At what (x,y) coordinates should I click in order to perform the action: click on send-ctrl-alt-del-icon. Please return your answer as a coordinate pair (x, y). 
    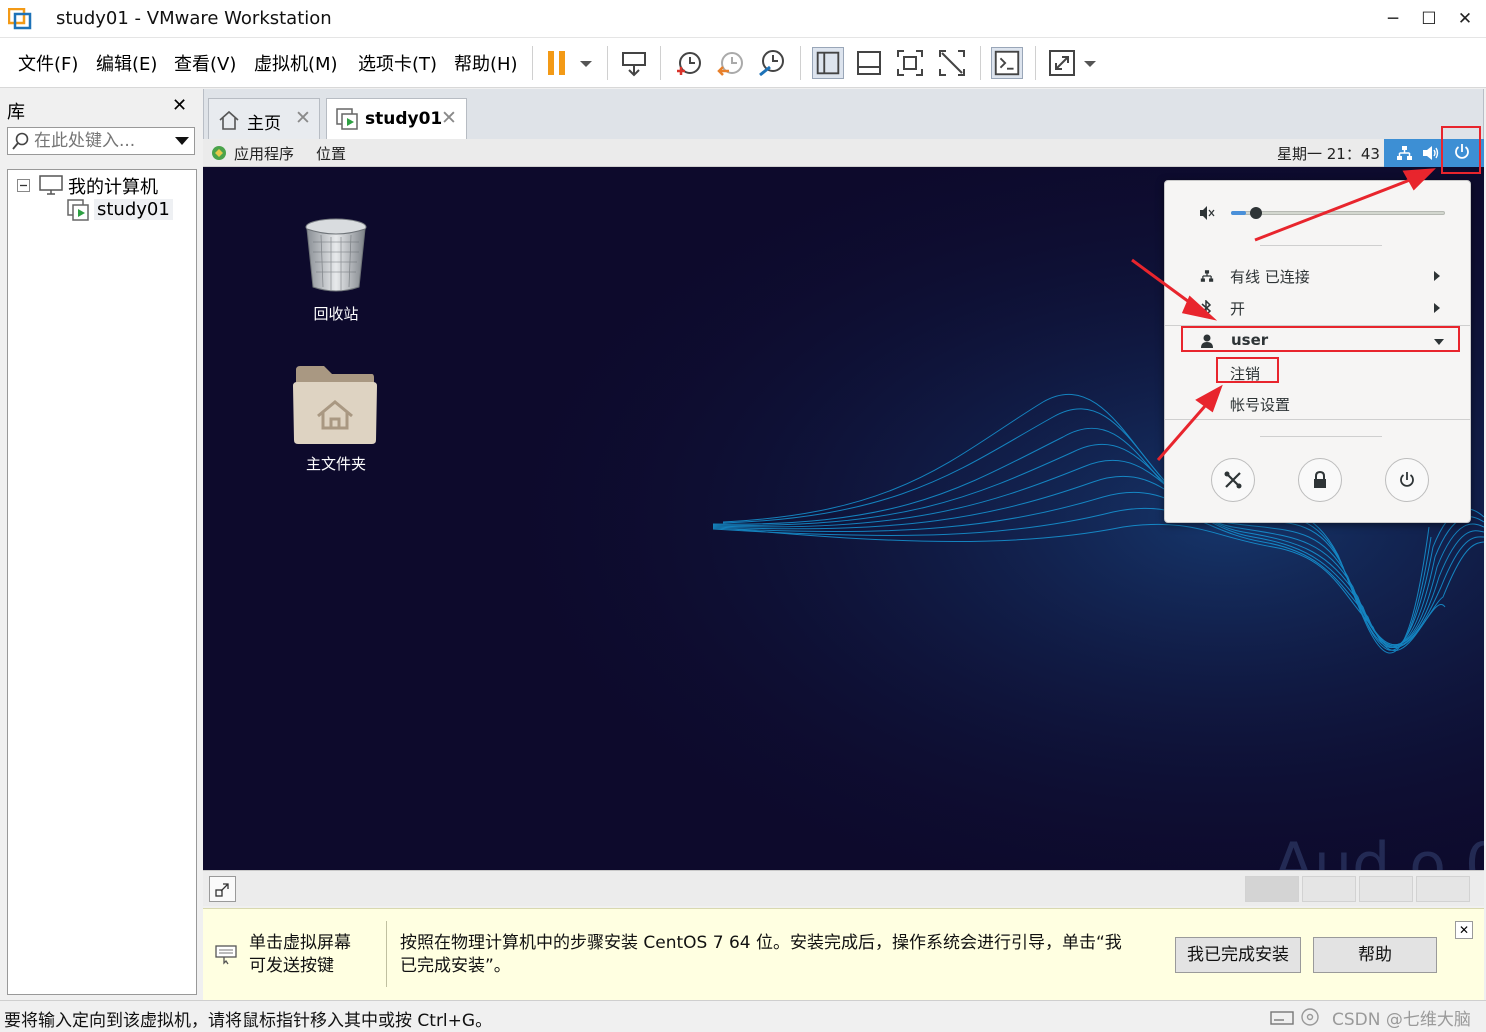
    Looking at the image, I should click on (634, 63).